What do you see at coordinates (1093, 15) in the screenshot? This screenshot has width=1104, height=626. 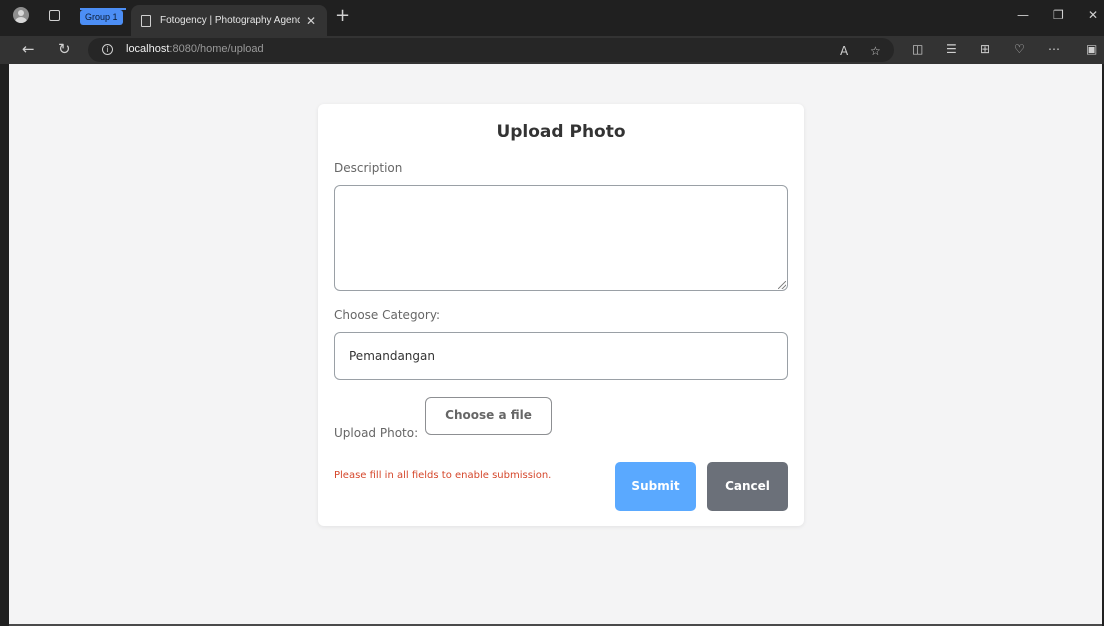 I see `window-close-icon: ✕` at bounding box center [1093, 15].